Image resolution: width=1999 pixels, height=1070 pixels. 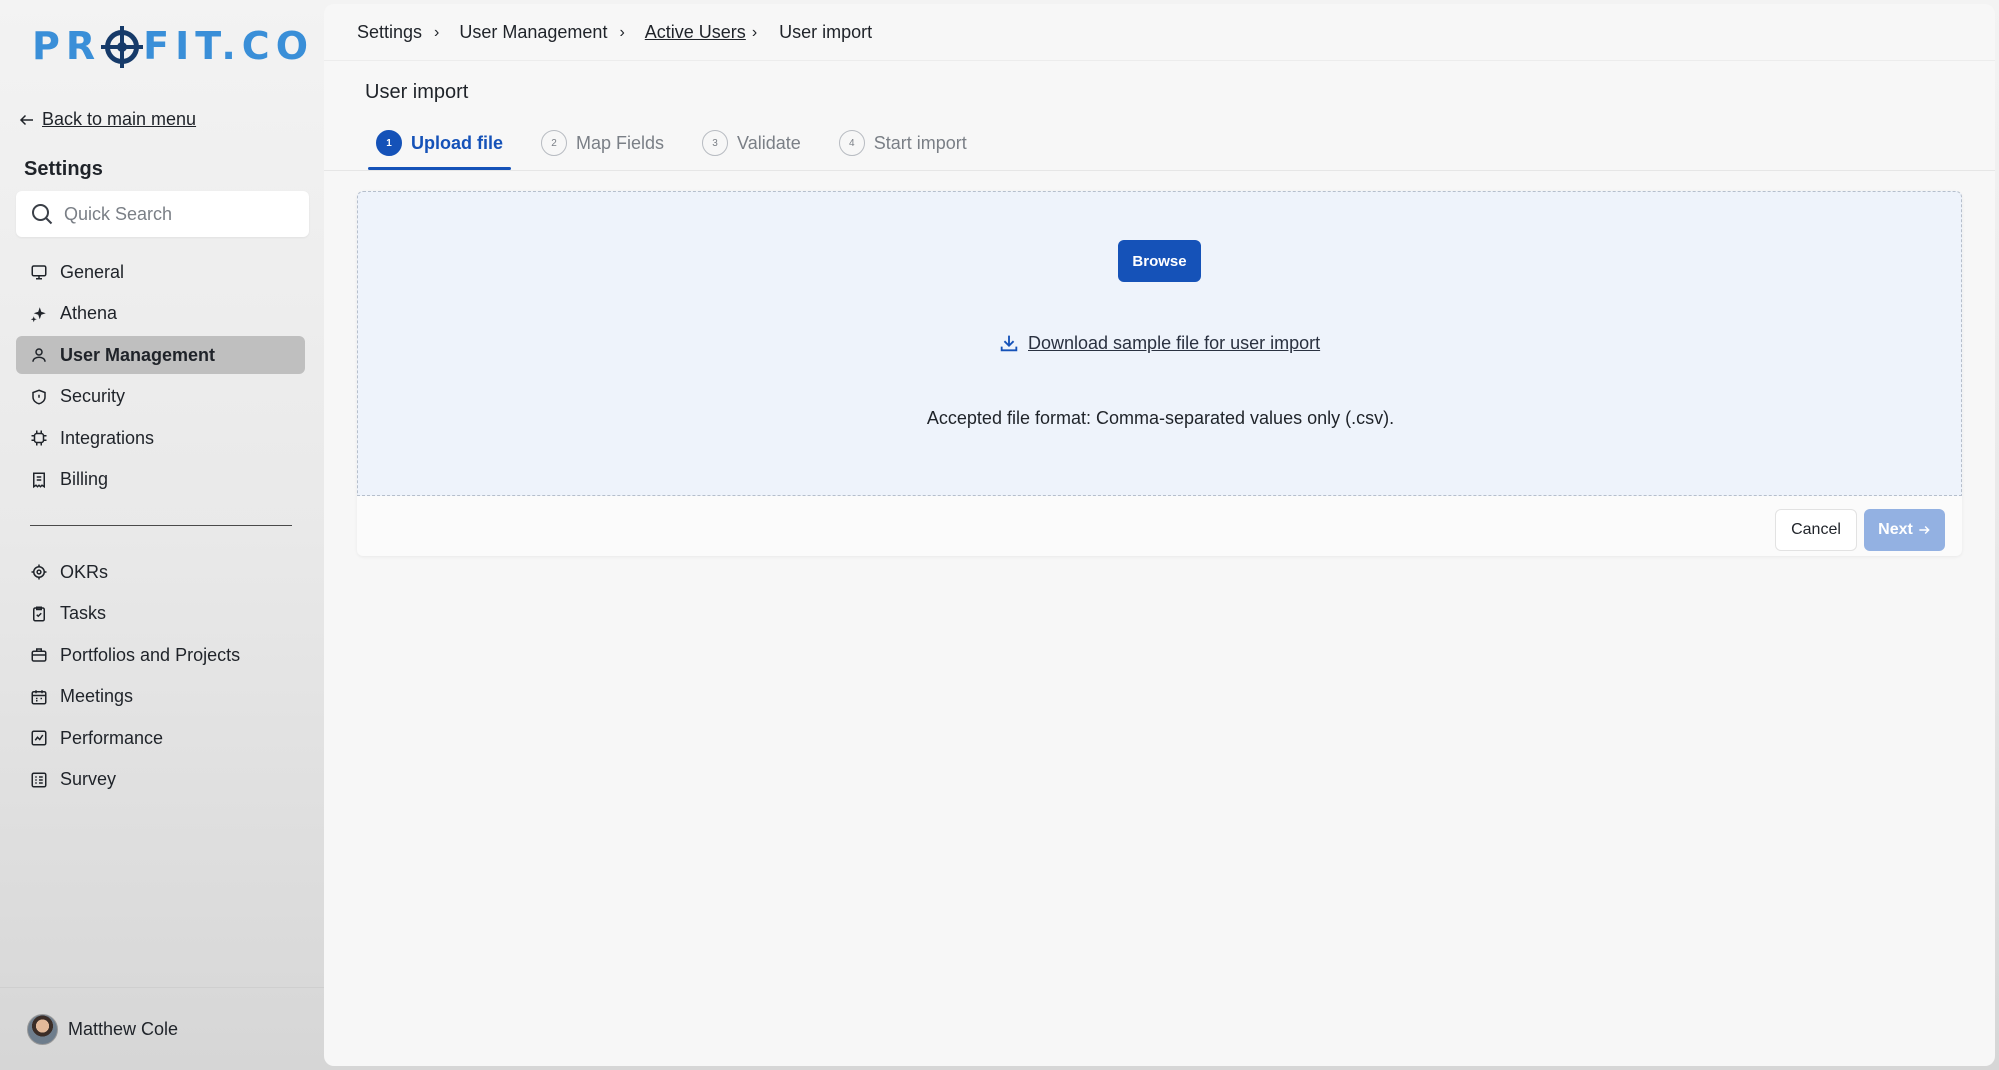 What do you see at coordinates (138, 354) in the screenshot?
I see `sidebar-item-label: User Management` at bounding box center [138, 354].